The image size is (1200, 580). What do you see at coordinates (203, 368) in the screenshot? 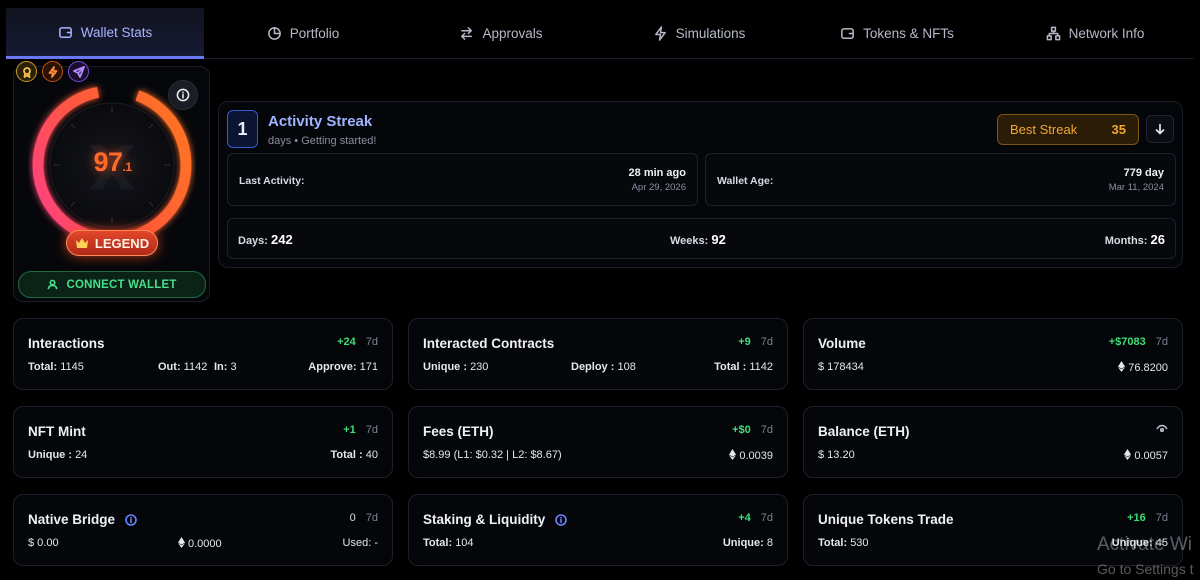
I see `card-details: Total: 1145 Out: 1142 In: 3 Approve: 171` at bounding box center [203, 368].